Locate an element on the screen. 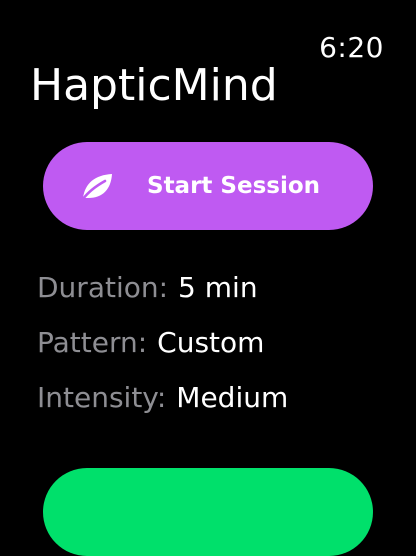 Image resolution: width=416 pixels, height=556 pixels. pattern-value: Custom is located at coordinates (211, 342).